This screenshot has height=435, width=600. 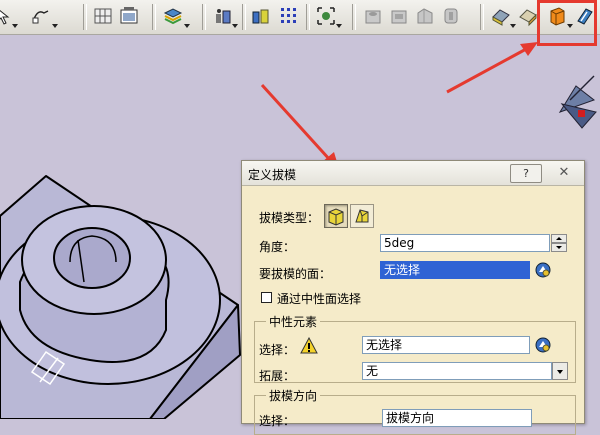 What do you see at coordinates (295, 274) in the screenshot?
I see `faces-to-draft-label: 要拔模的面：` at bounding box center [295, 274].